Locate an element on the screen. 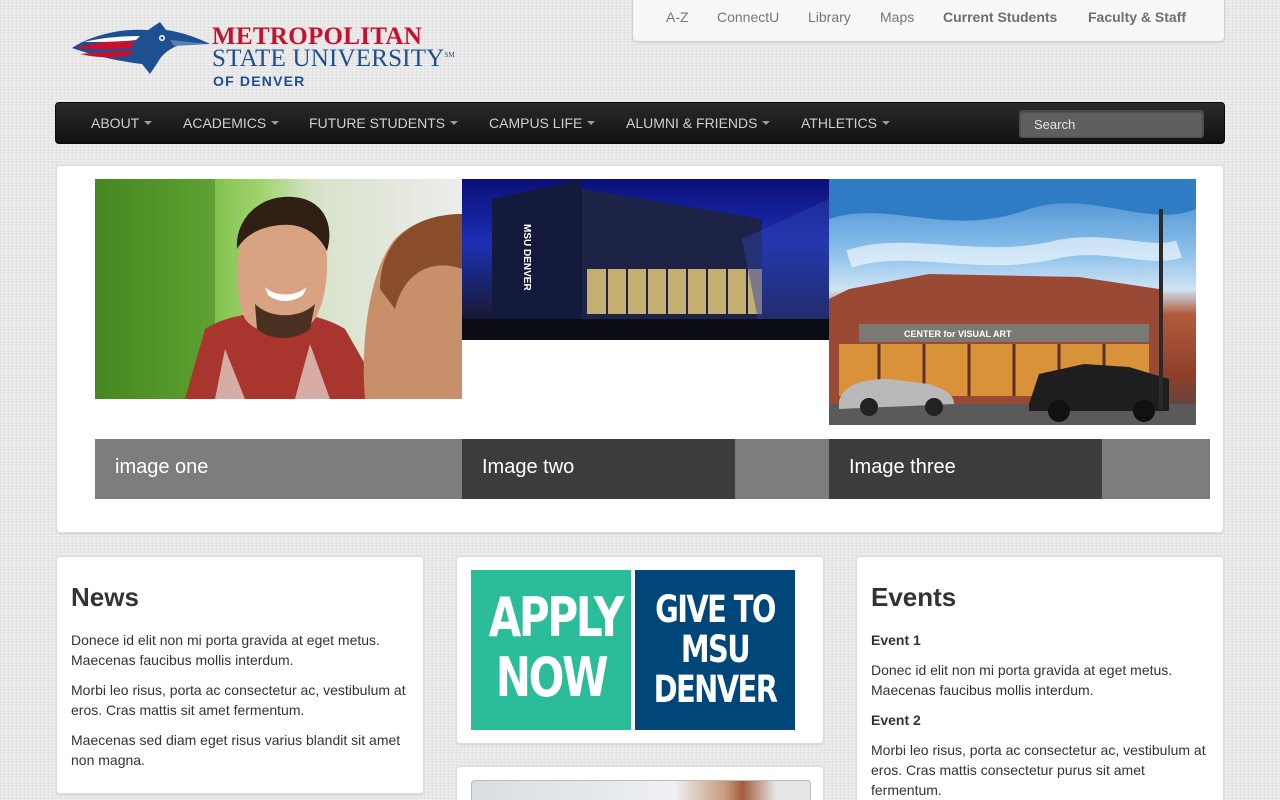  link-current-students: Current Students is located at coordinates (1000, 17).